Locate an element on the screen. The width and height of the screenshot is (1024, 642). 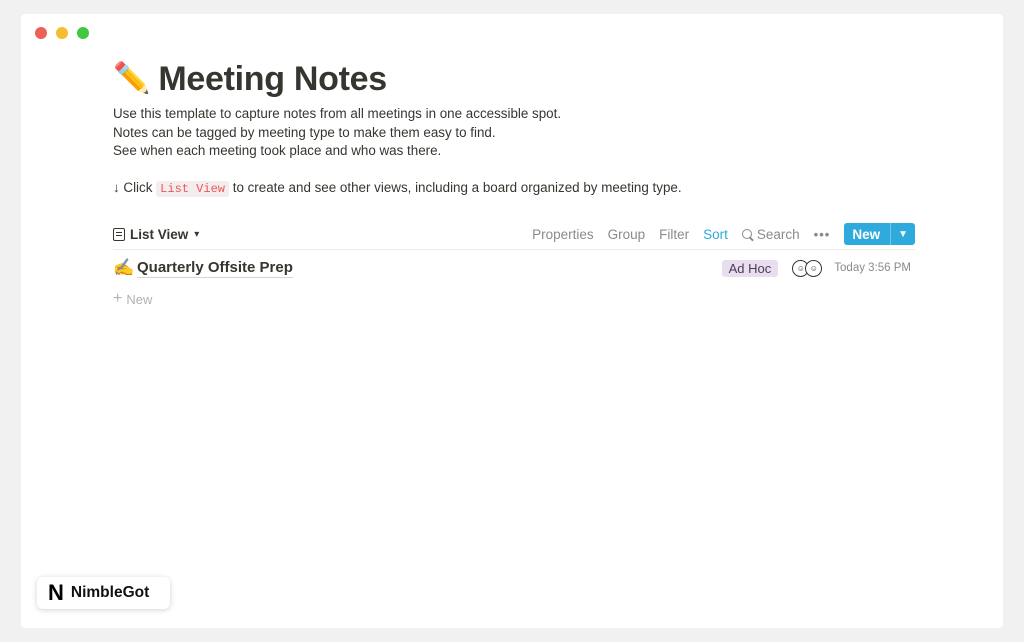
view-switcher: List View ▾ is located at coordinates (156, 234).